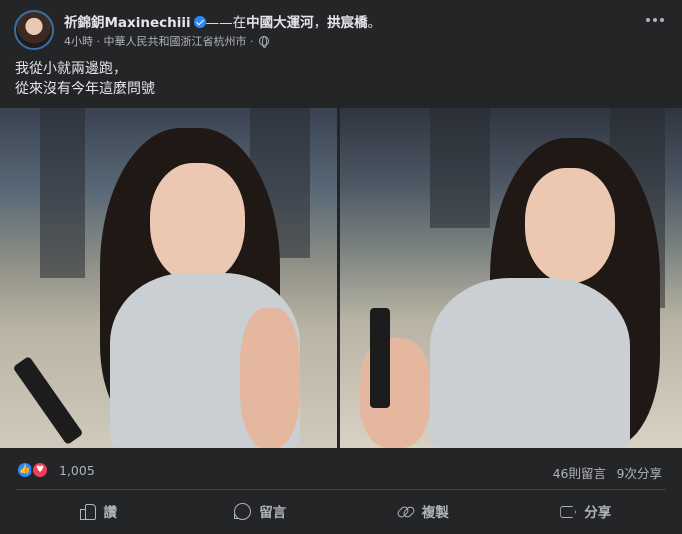 The width and height of the screenshot is (682, 534). I want to click on comment-button: 留言, so click(260, 511).